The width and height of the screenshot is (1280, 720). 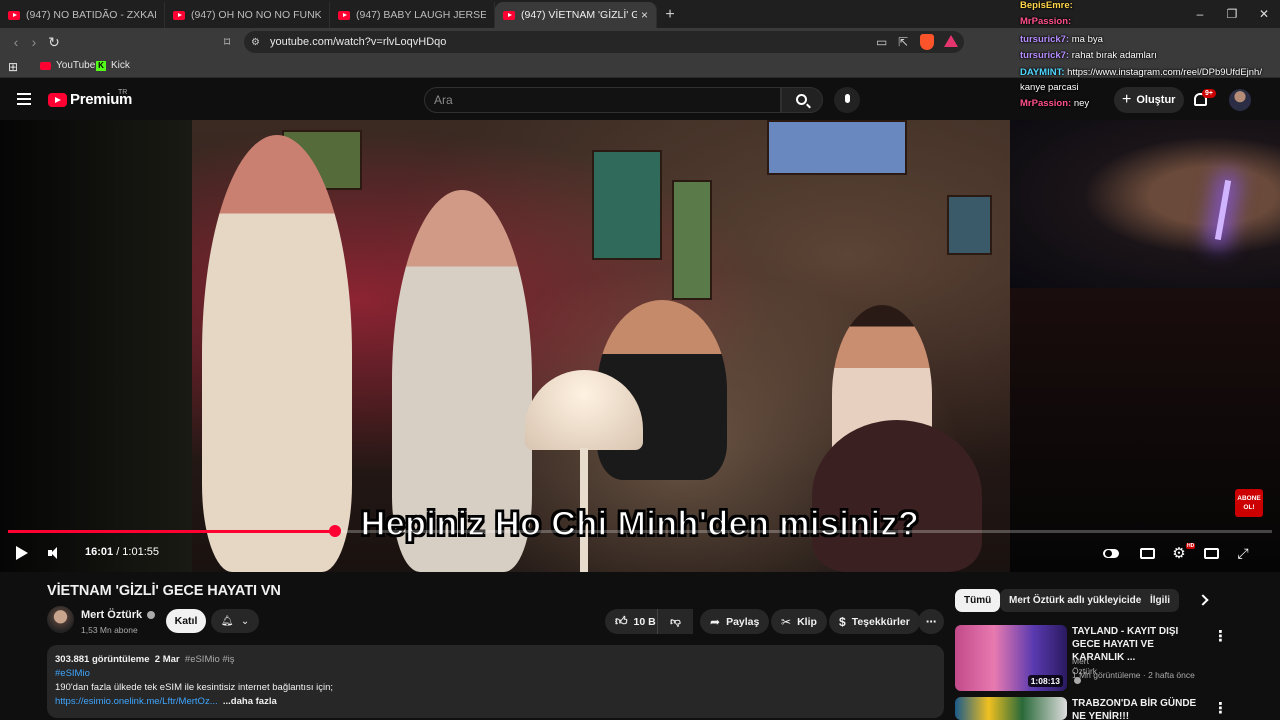 What do you see at coordinates (45, 65) in the screenshot?
I see `youtube-icon` at bounding box center [45, 65].